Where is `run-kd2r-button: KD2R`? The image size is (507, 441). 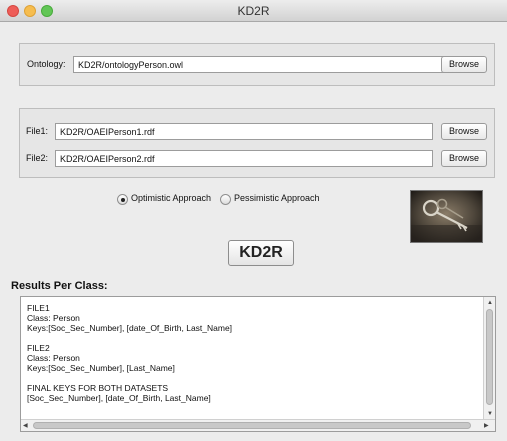 run-kd2r-button: KD2R is located at coordinates (261, 253).